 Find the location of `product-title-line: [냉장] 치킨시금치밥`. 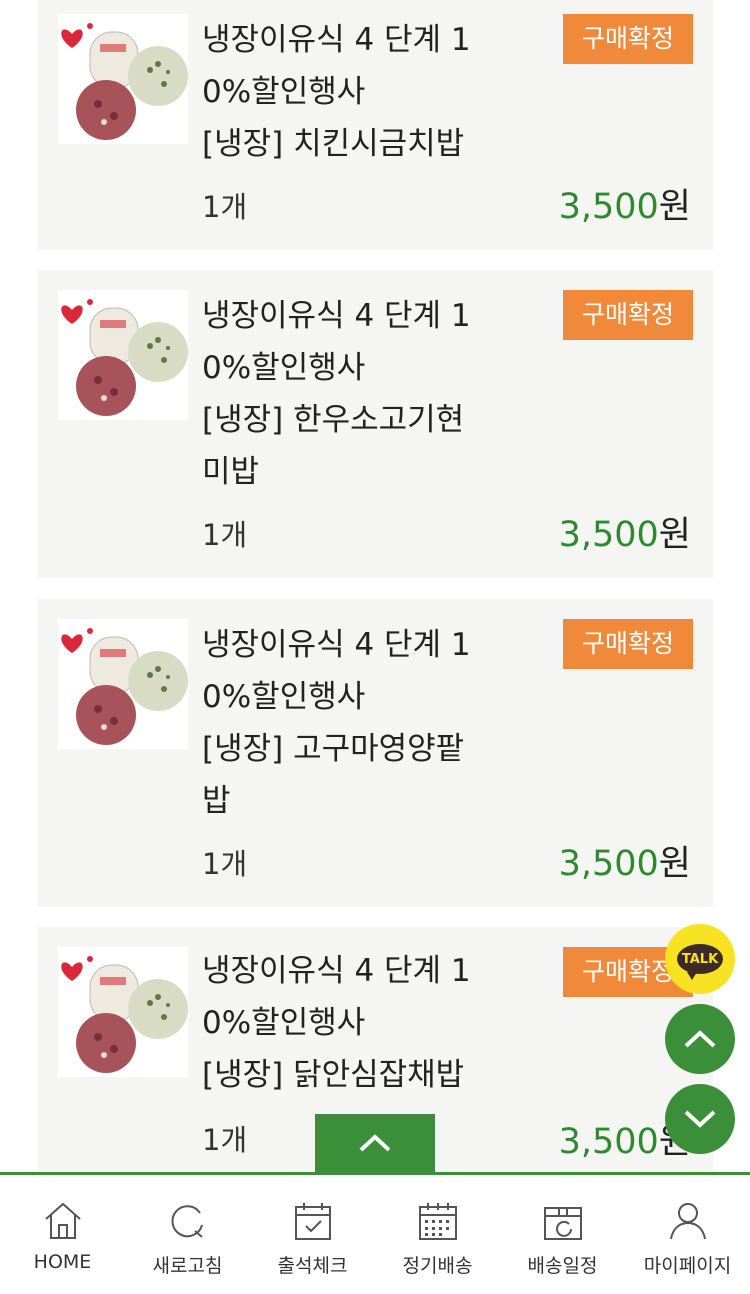

product-title-line: [냉장] 치킨시금치밥 is located at coordinates (333, 144).